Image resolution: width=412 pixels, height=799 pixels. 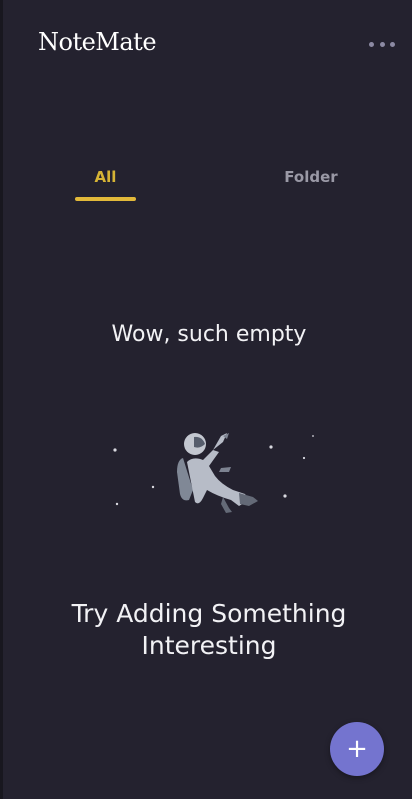 I want to click on tab-all: All, so click(x=105, y=177).